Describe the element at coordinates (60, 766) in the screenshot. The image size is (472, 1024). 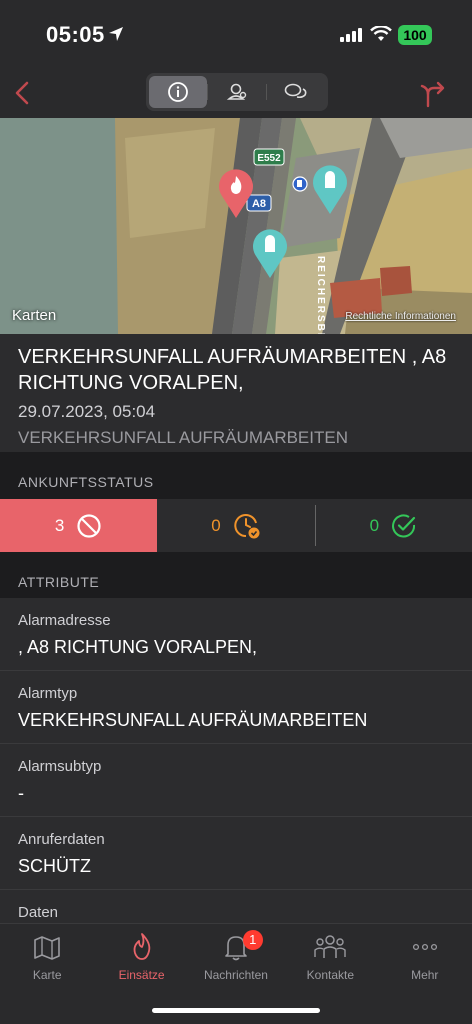
I see `attribute-label: Alarmsubtyp` at that location.